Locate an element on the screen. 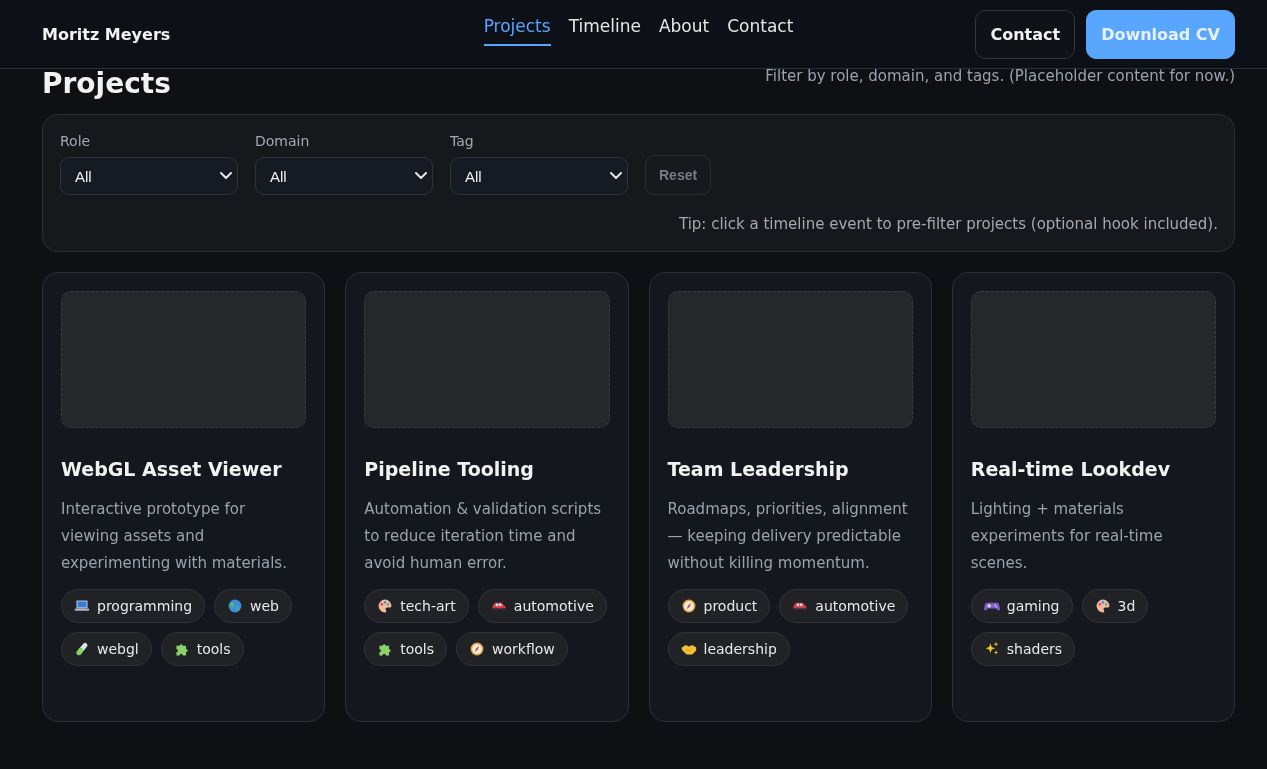 Image resolution: width=1267 pixels, height=769 pixels. page-title: Projects is located at coordinates (106, 83).